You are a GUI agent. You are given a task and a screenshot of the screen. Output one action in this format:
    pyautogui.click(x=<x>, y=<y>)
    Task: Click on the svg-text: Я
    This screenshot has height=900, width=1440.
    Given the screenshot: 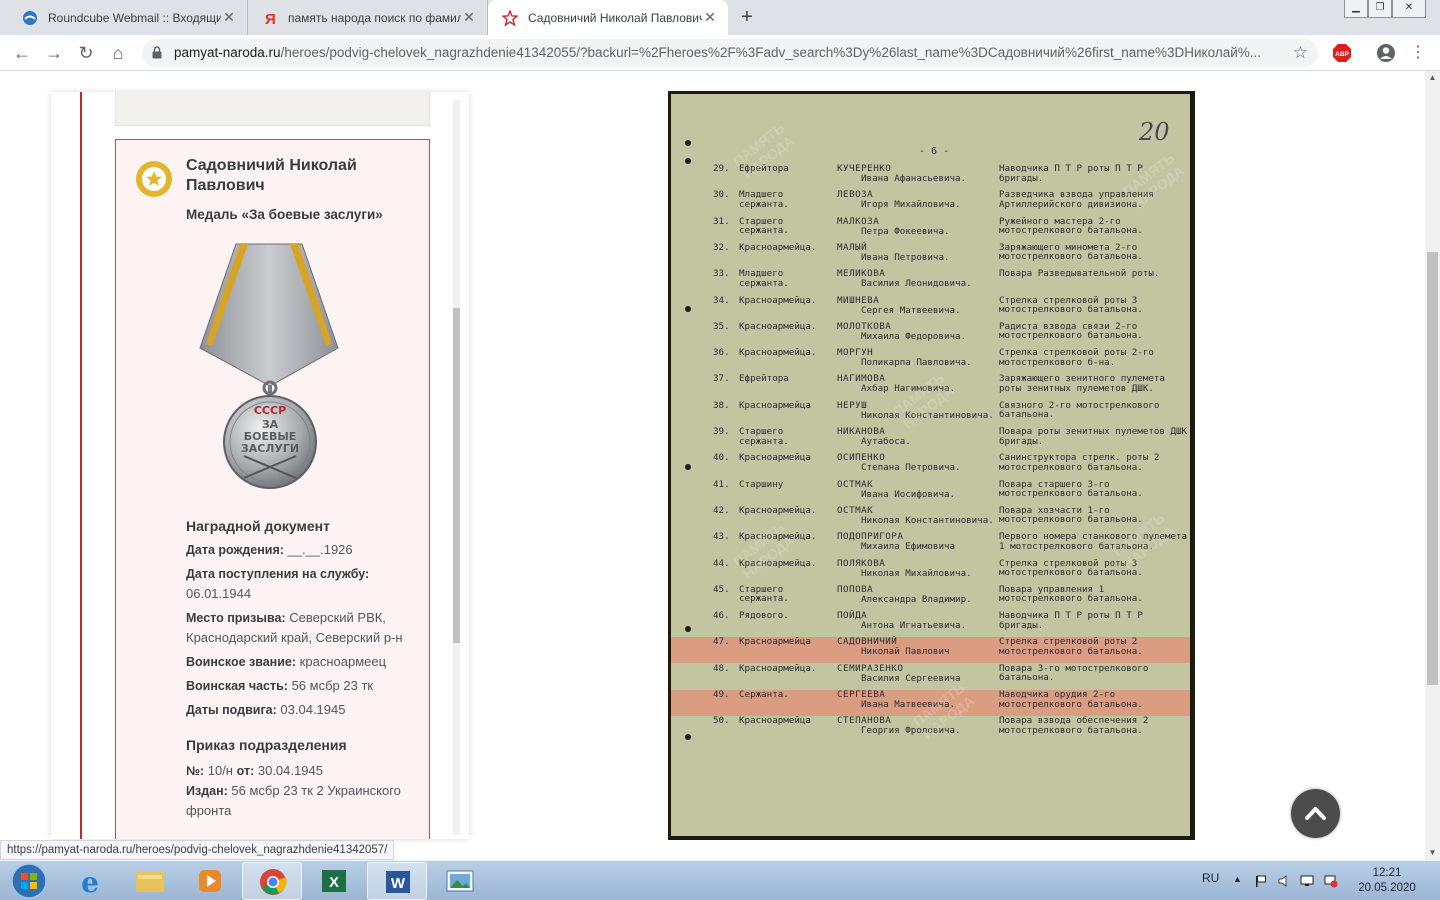 What is the action you would take?
    pyautogui.click(x=270, y=18)
    